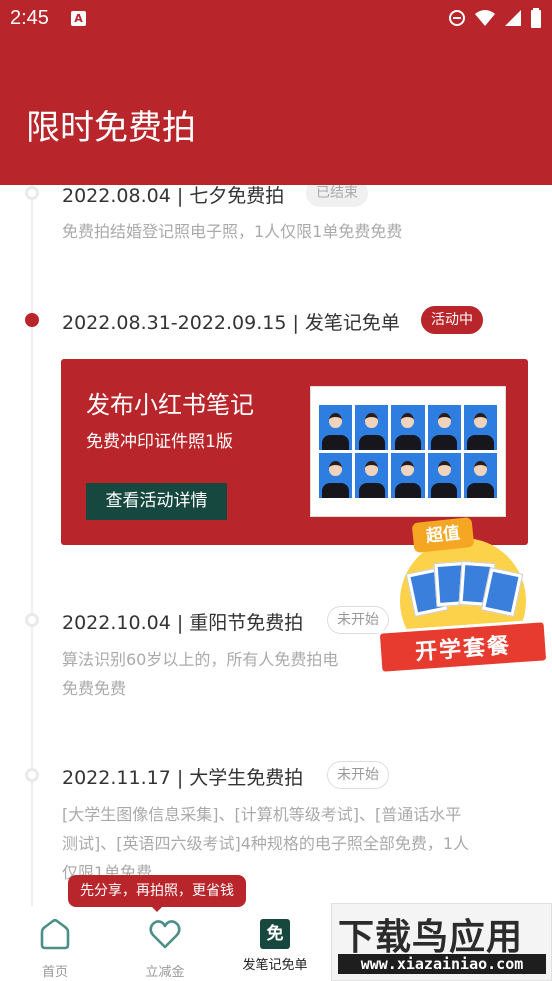  Describe the element at coordinates (183, 778) in the screenshot. I see `event-title: 2022.11.17 | 大学生免费拍` at that location.